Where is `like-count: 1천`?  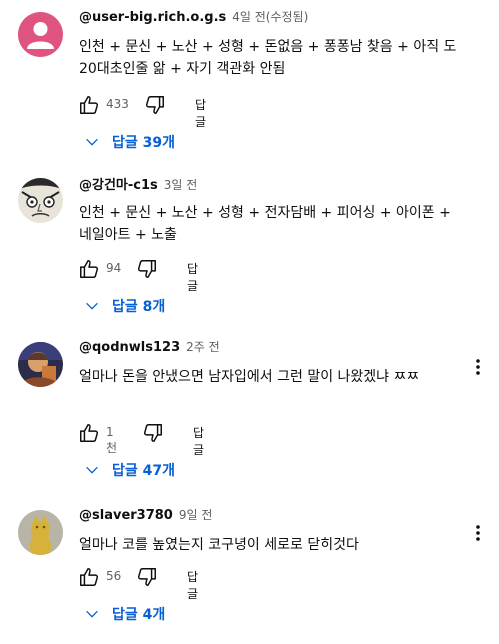
like-count: 1천 is located at coordinates (112, 440).